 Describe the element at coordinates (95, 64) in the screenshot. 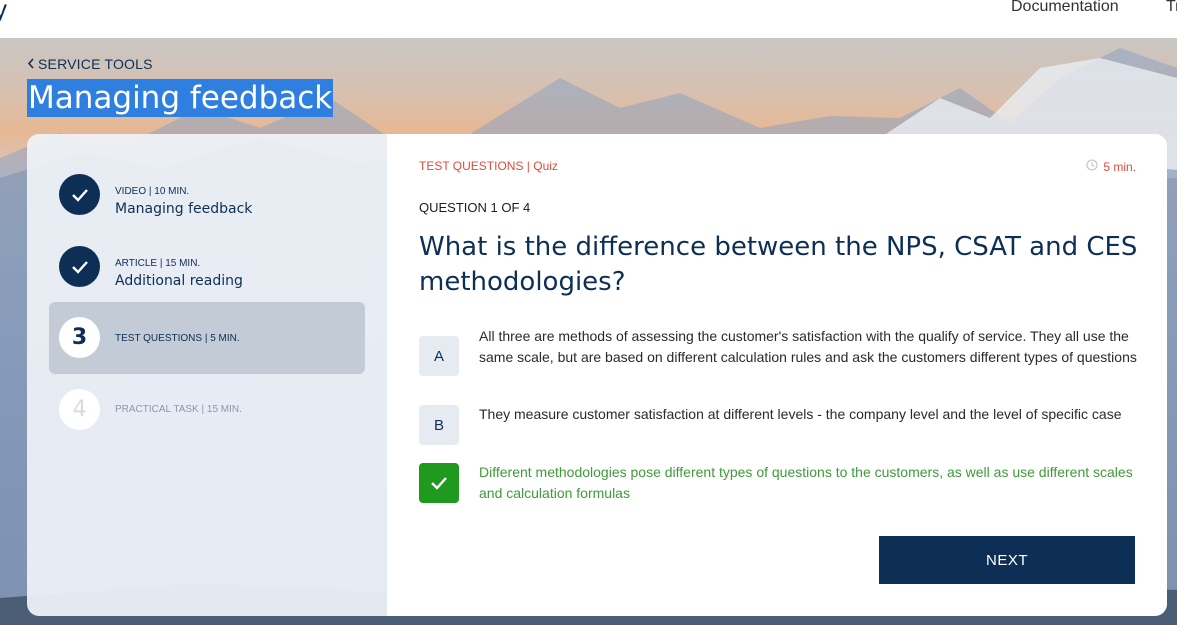

I see `back-link-label: SERVICE TOOLS` at that location.